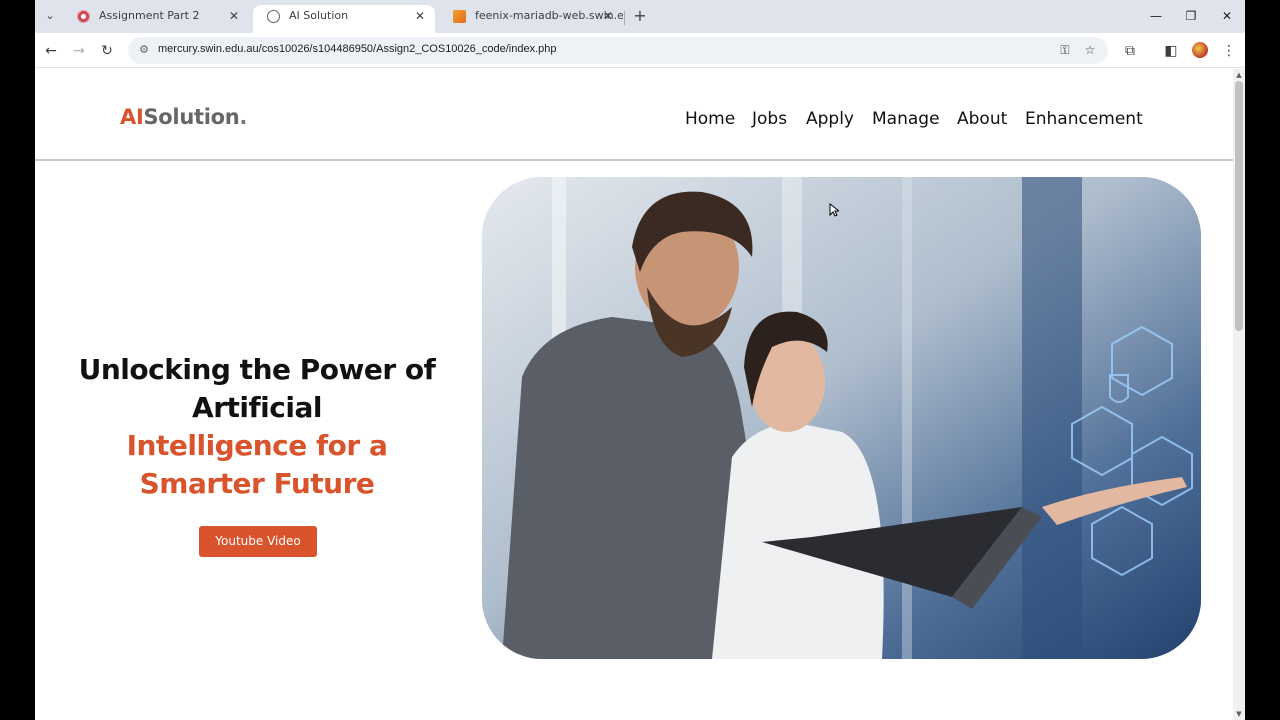 This screenshot has width=1280, height=720. I want to click on tab-title: AI Solution, so click(319, 15).